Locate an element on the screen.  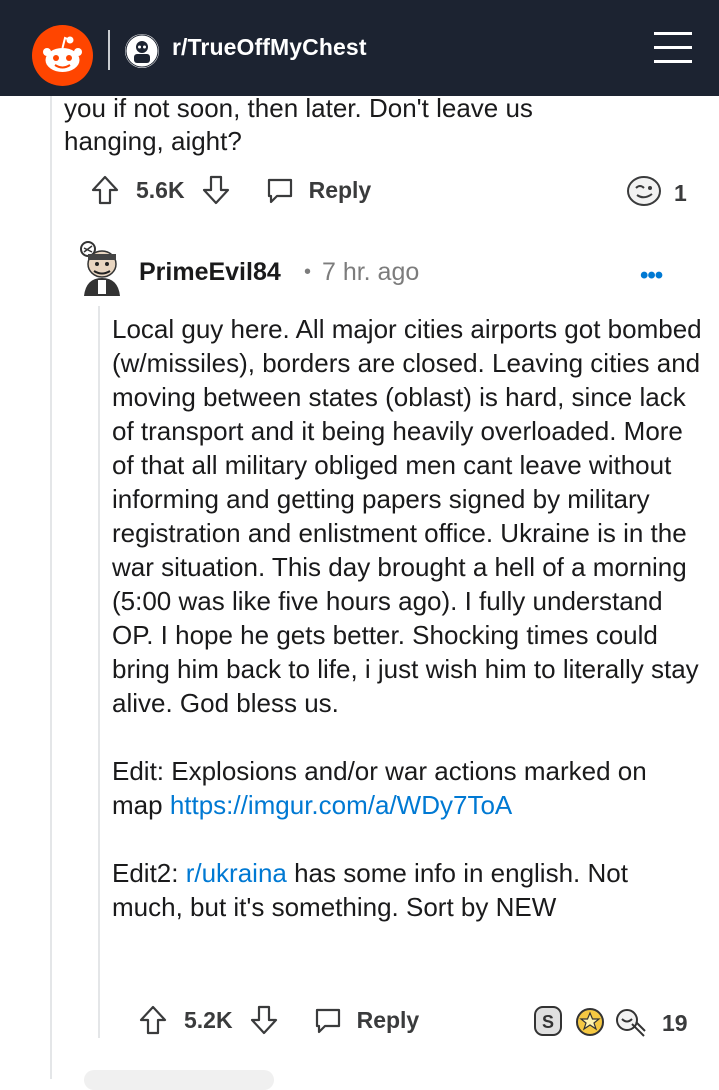
edit2-prefix: Edit2: is located at coordinates (149, 873).